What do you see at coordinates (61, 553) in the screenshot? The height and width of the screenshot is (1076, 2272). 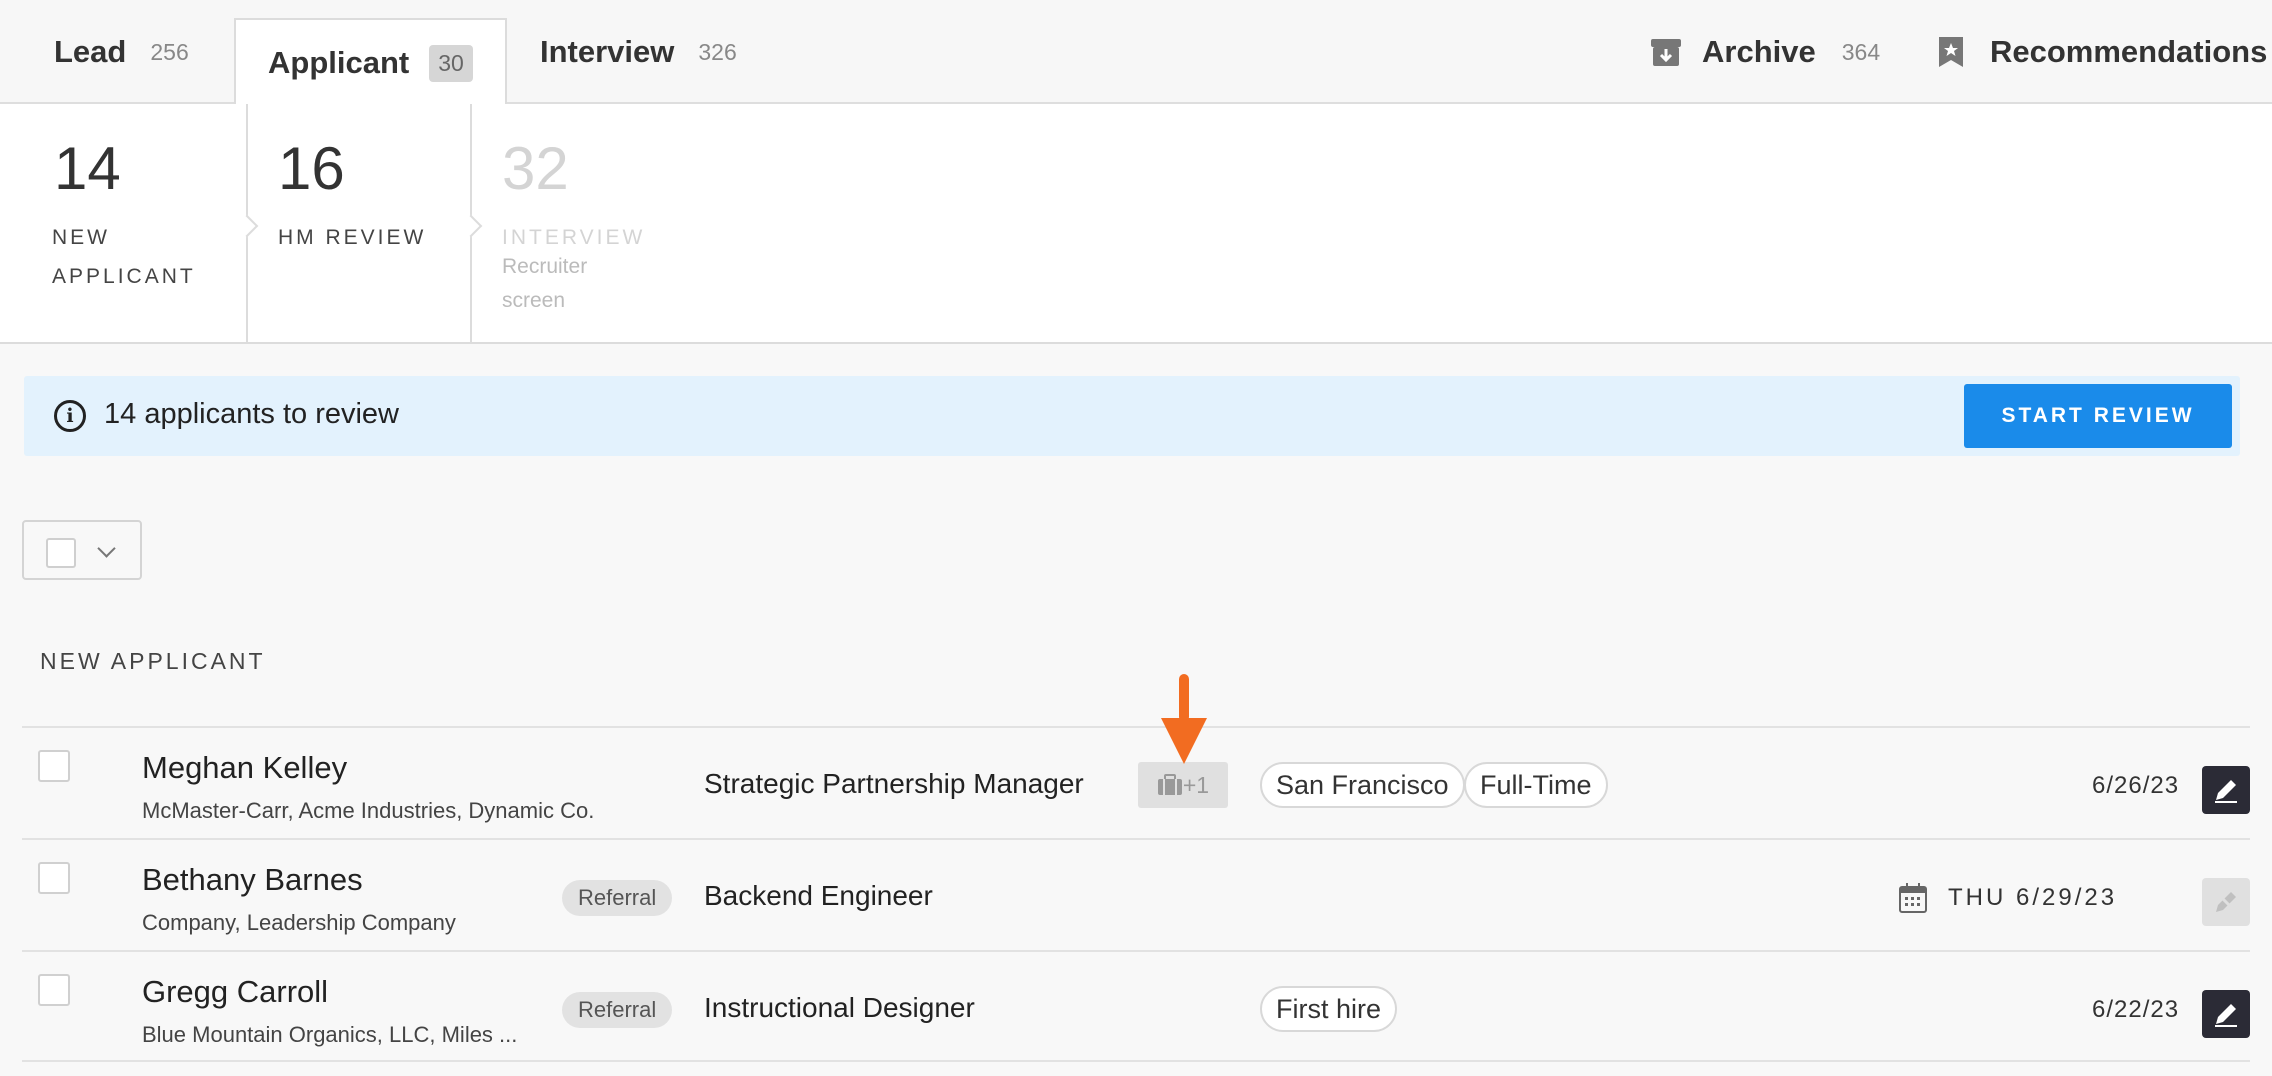 I see `select-all-checkbox` at bounding box center [61, 553].